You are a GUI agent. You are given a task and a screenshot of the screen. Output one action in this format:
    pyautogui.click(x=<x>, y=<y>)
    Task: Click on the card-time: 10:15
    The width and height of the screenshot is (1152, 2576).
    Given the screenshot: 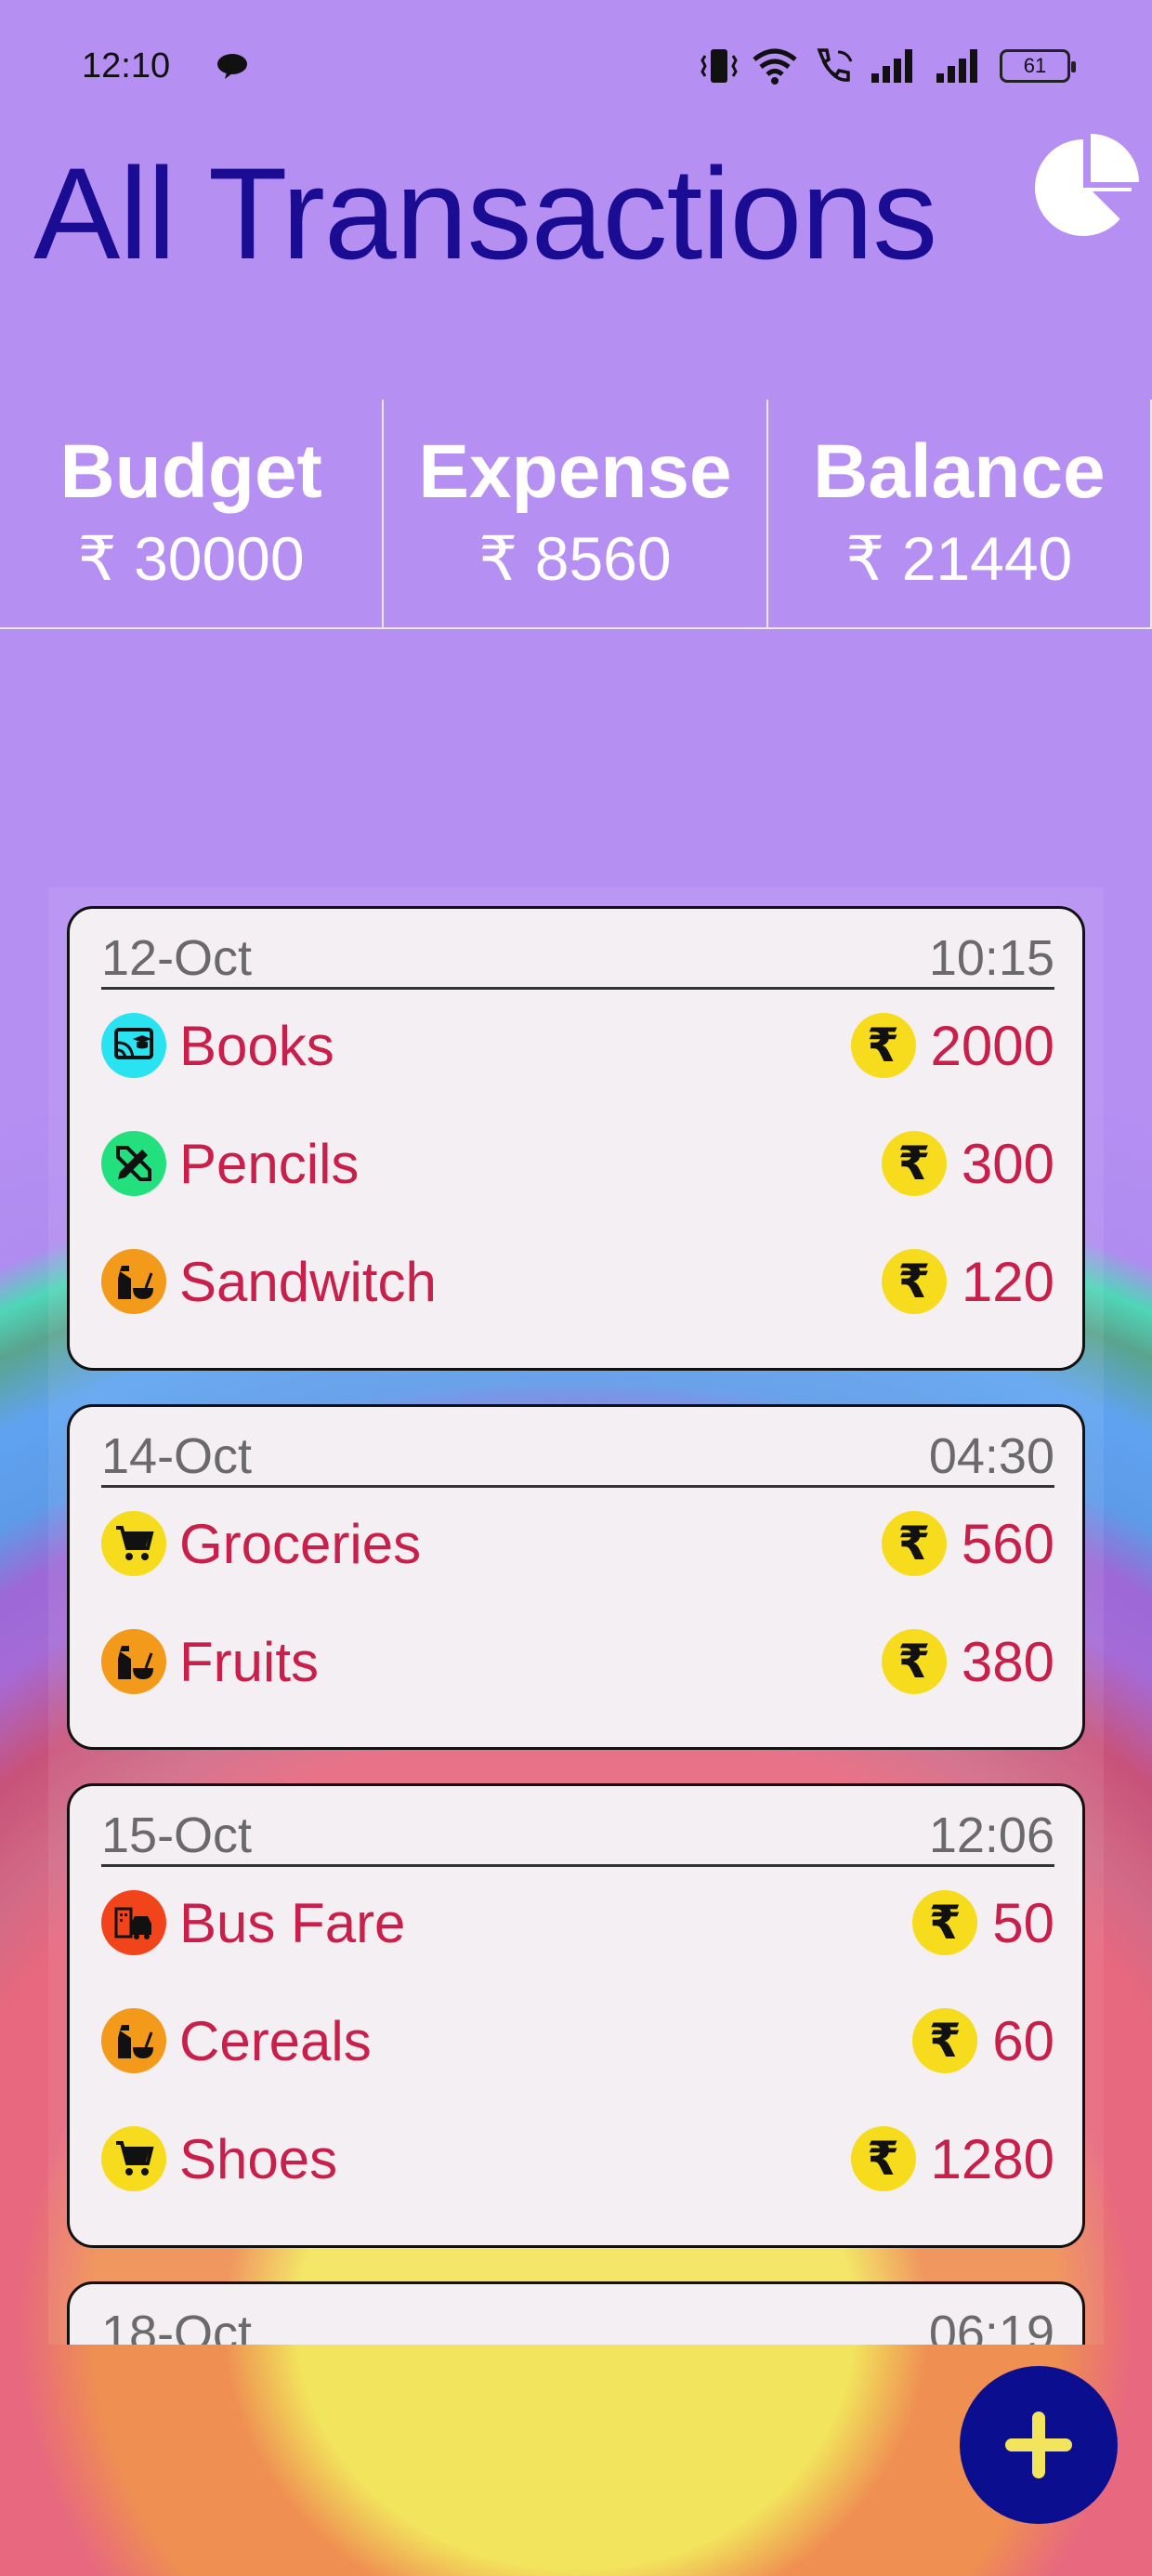 What is the action you would take?
    pyautogui.click(x=991, y=958)
    